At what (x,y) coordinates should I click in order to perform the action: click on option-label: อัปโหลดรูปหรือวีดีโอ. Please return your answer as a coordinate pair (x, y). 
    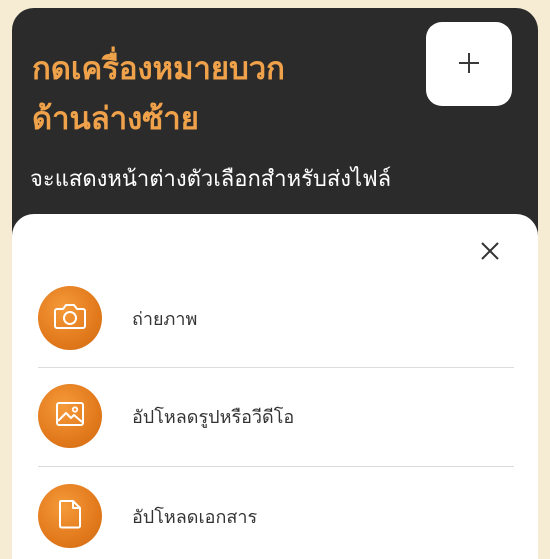
    Looking at the image, I should click on (213, 417).